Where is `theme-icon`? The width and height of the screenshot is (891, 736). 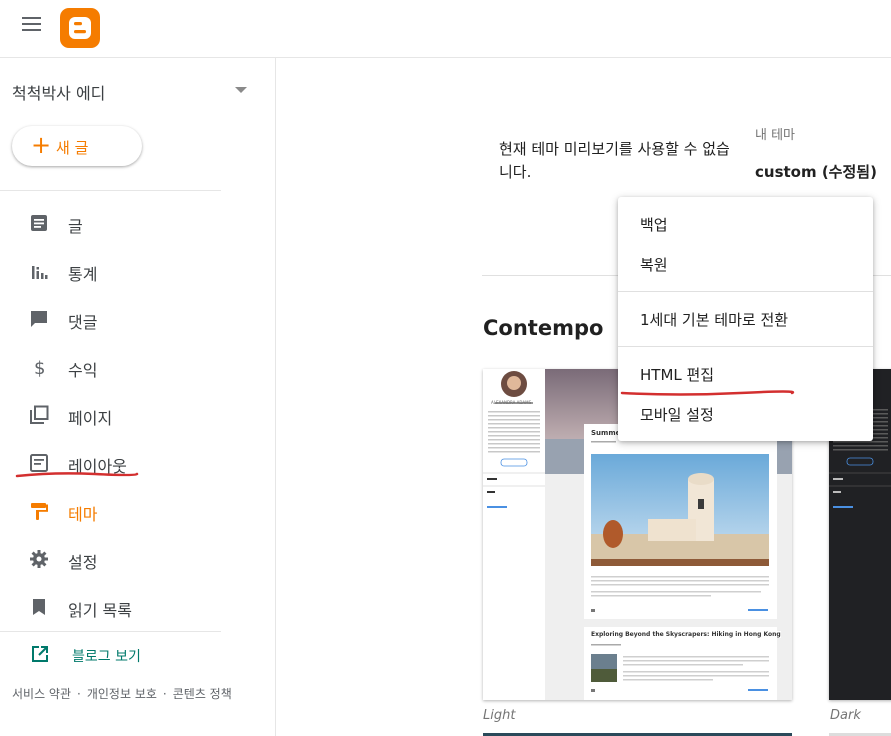
theme-icon is located at coordinates (39, 511).